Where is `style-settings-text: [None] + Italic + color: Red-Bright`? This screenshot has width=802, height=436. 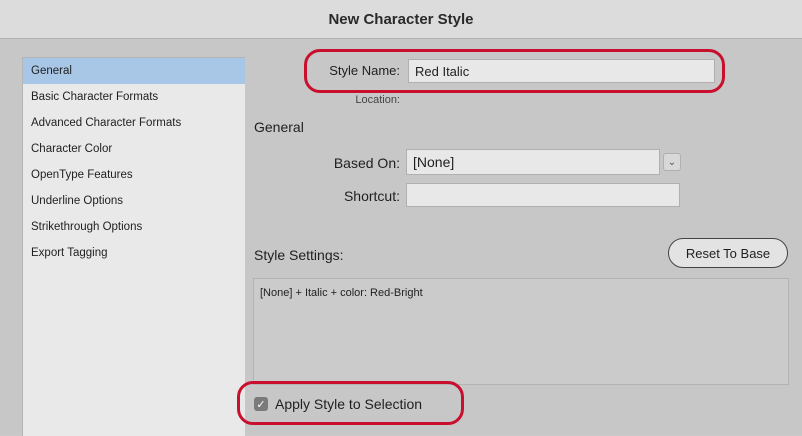 style-settings-text: [None] + Italic + color: Red-Bright is located at coordinates (341, 293).